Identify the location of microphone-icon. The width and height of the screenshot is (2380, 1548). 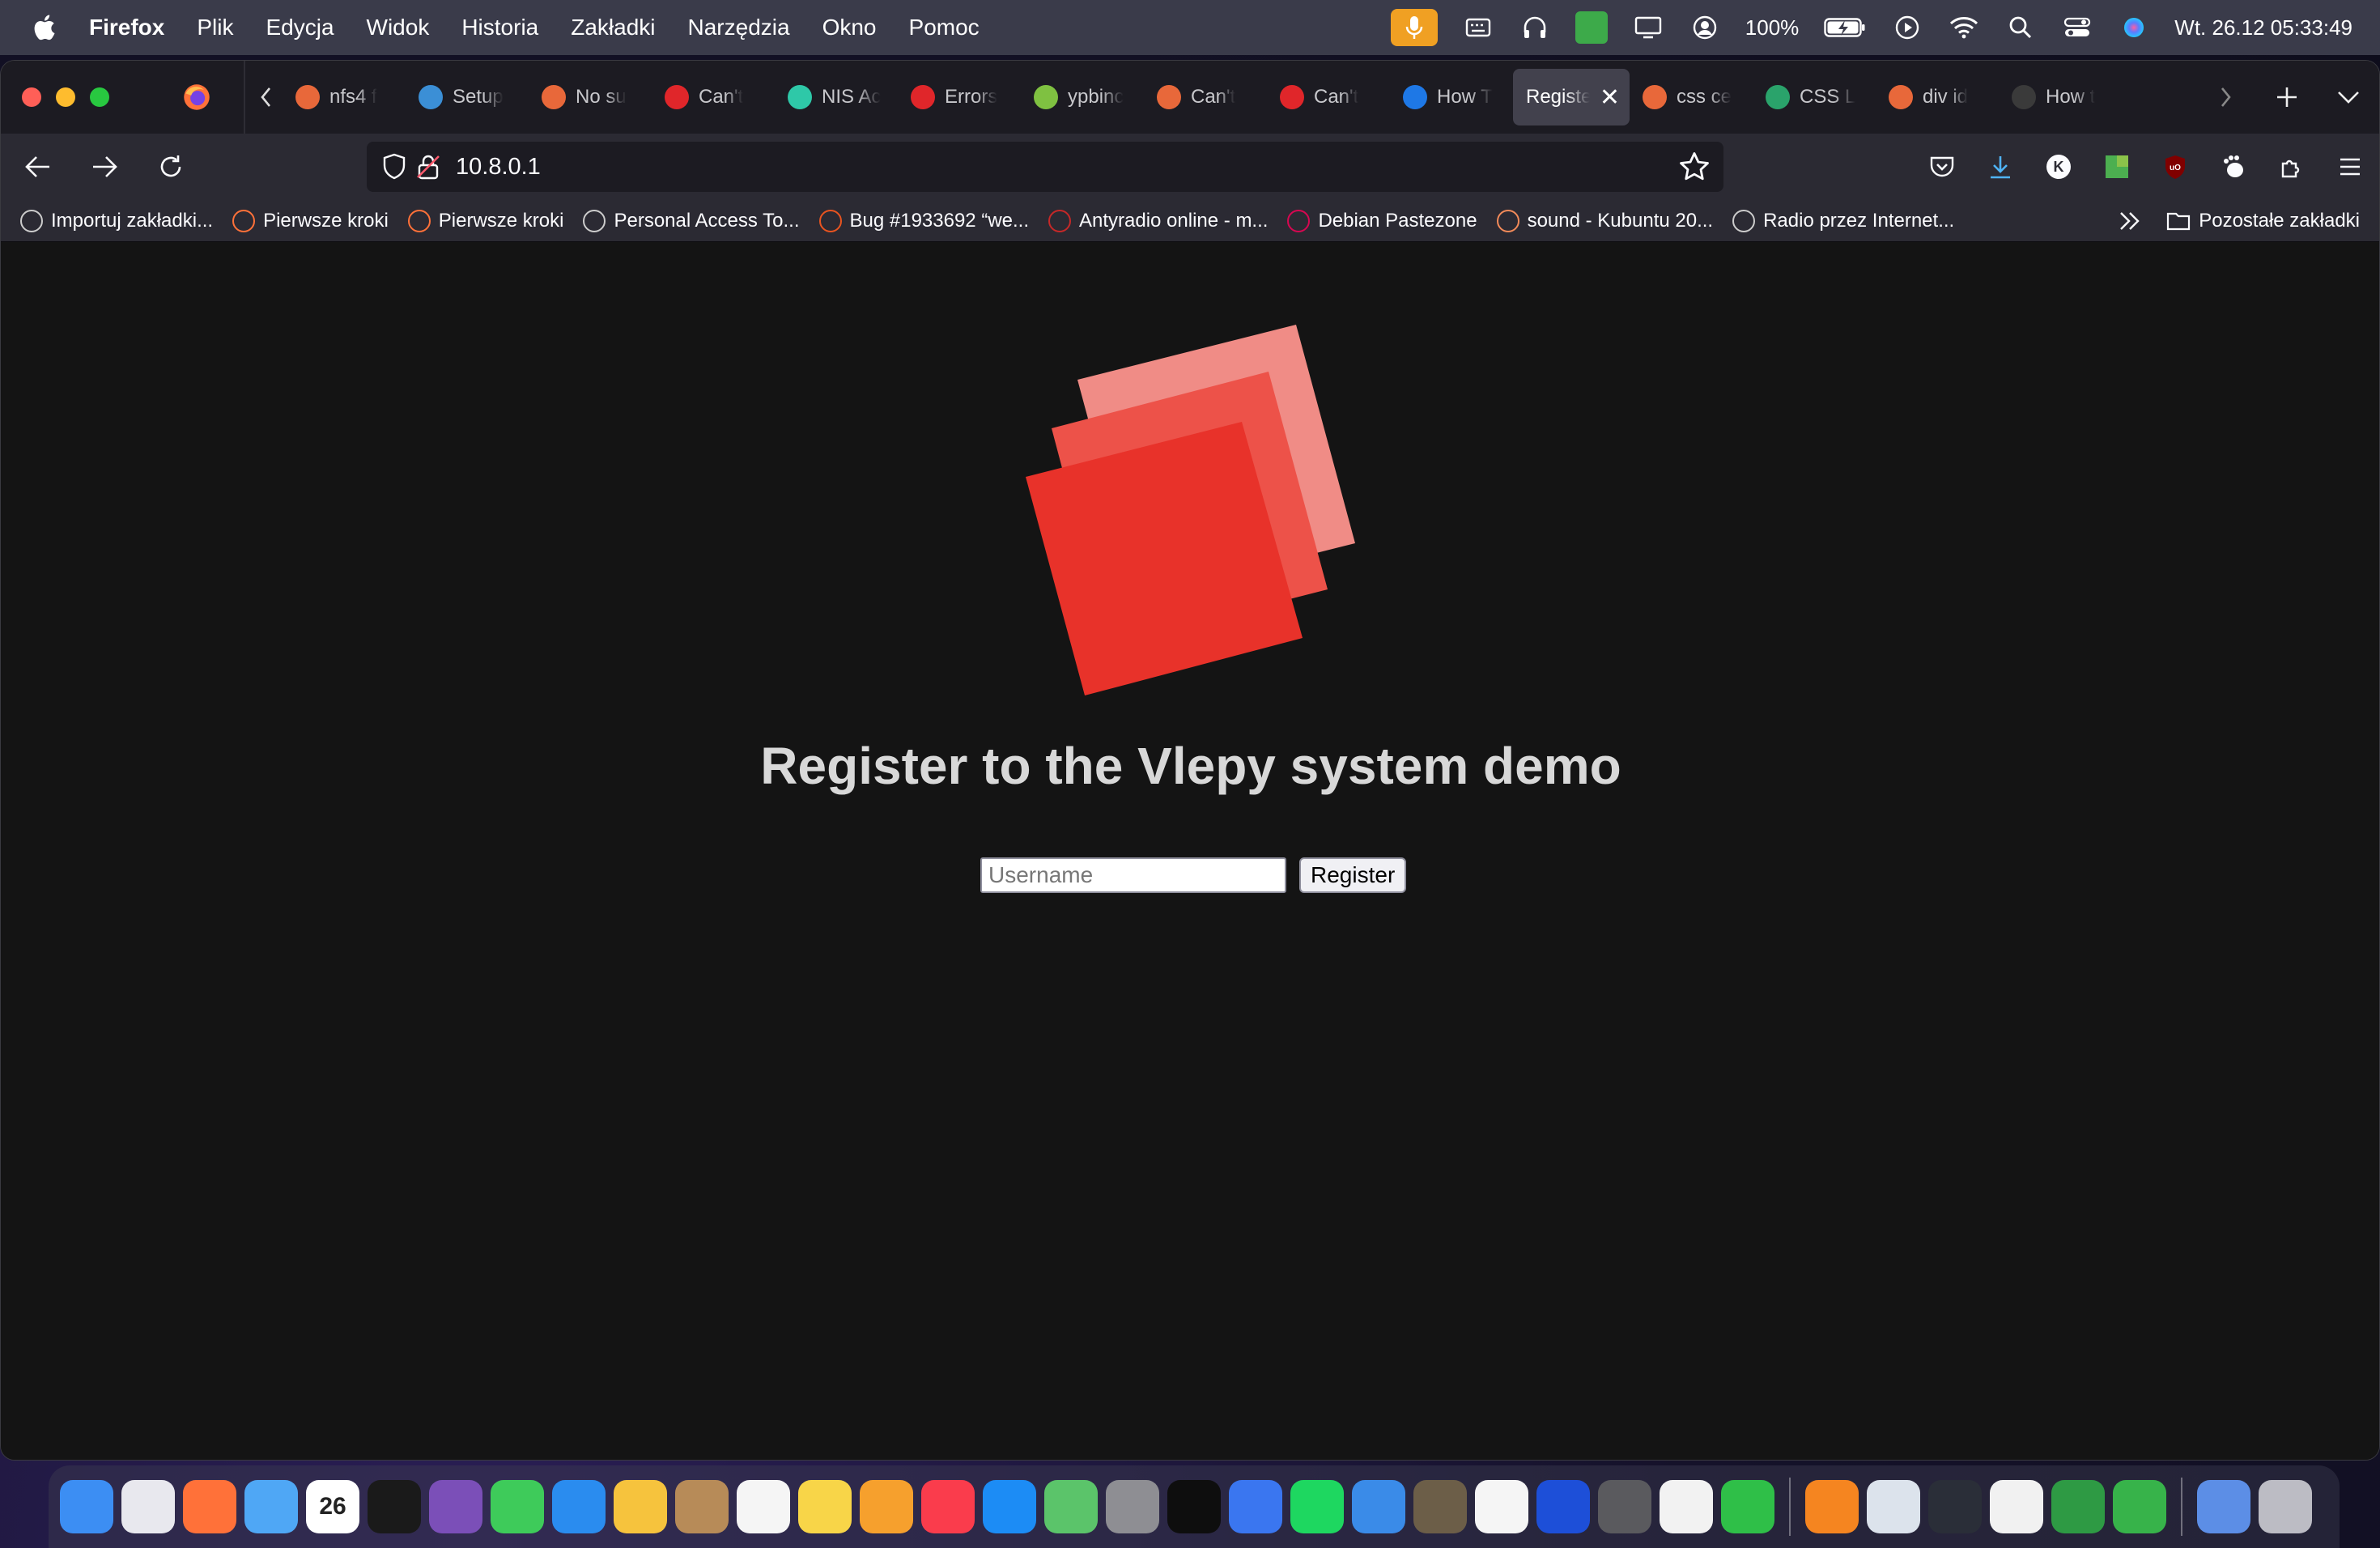
(1414, 27).